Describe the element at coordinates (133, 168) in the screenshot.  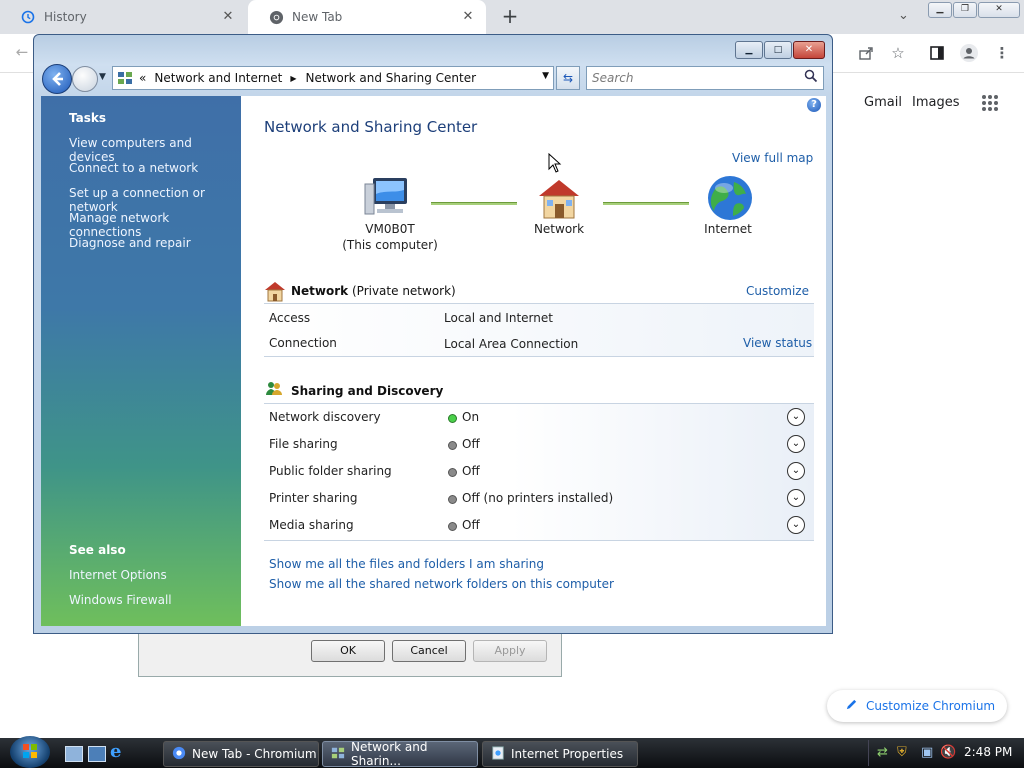
I see `task-connect-network: Connect to a network` at that location.